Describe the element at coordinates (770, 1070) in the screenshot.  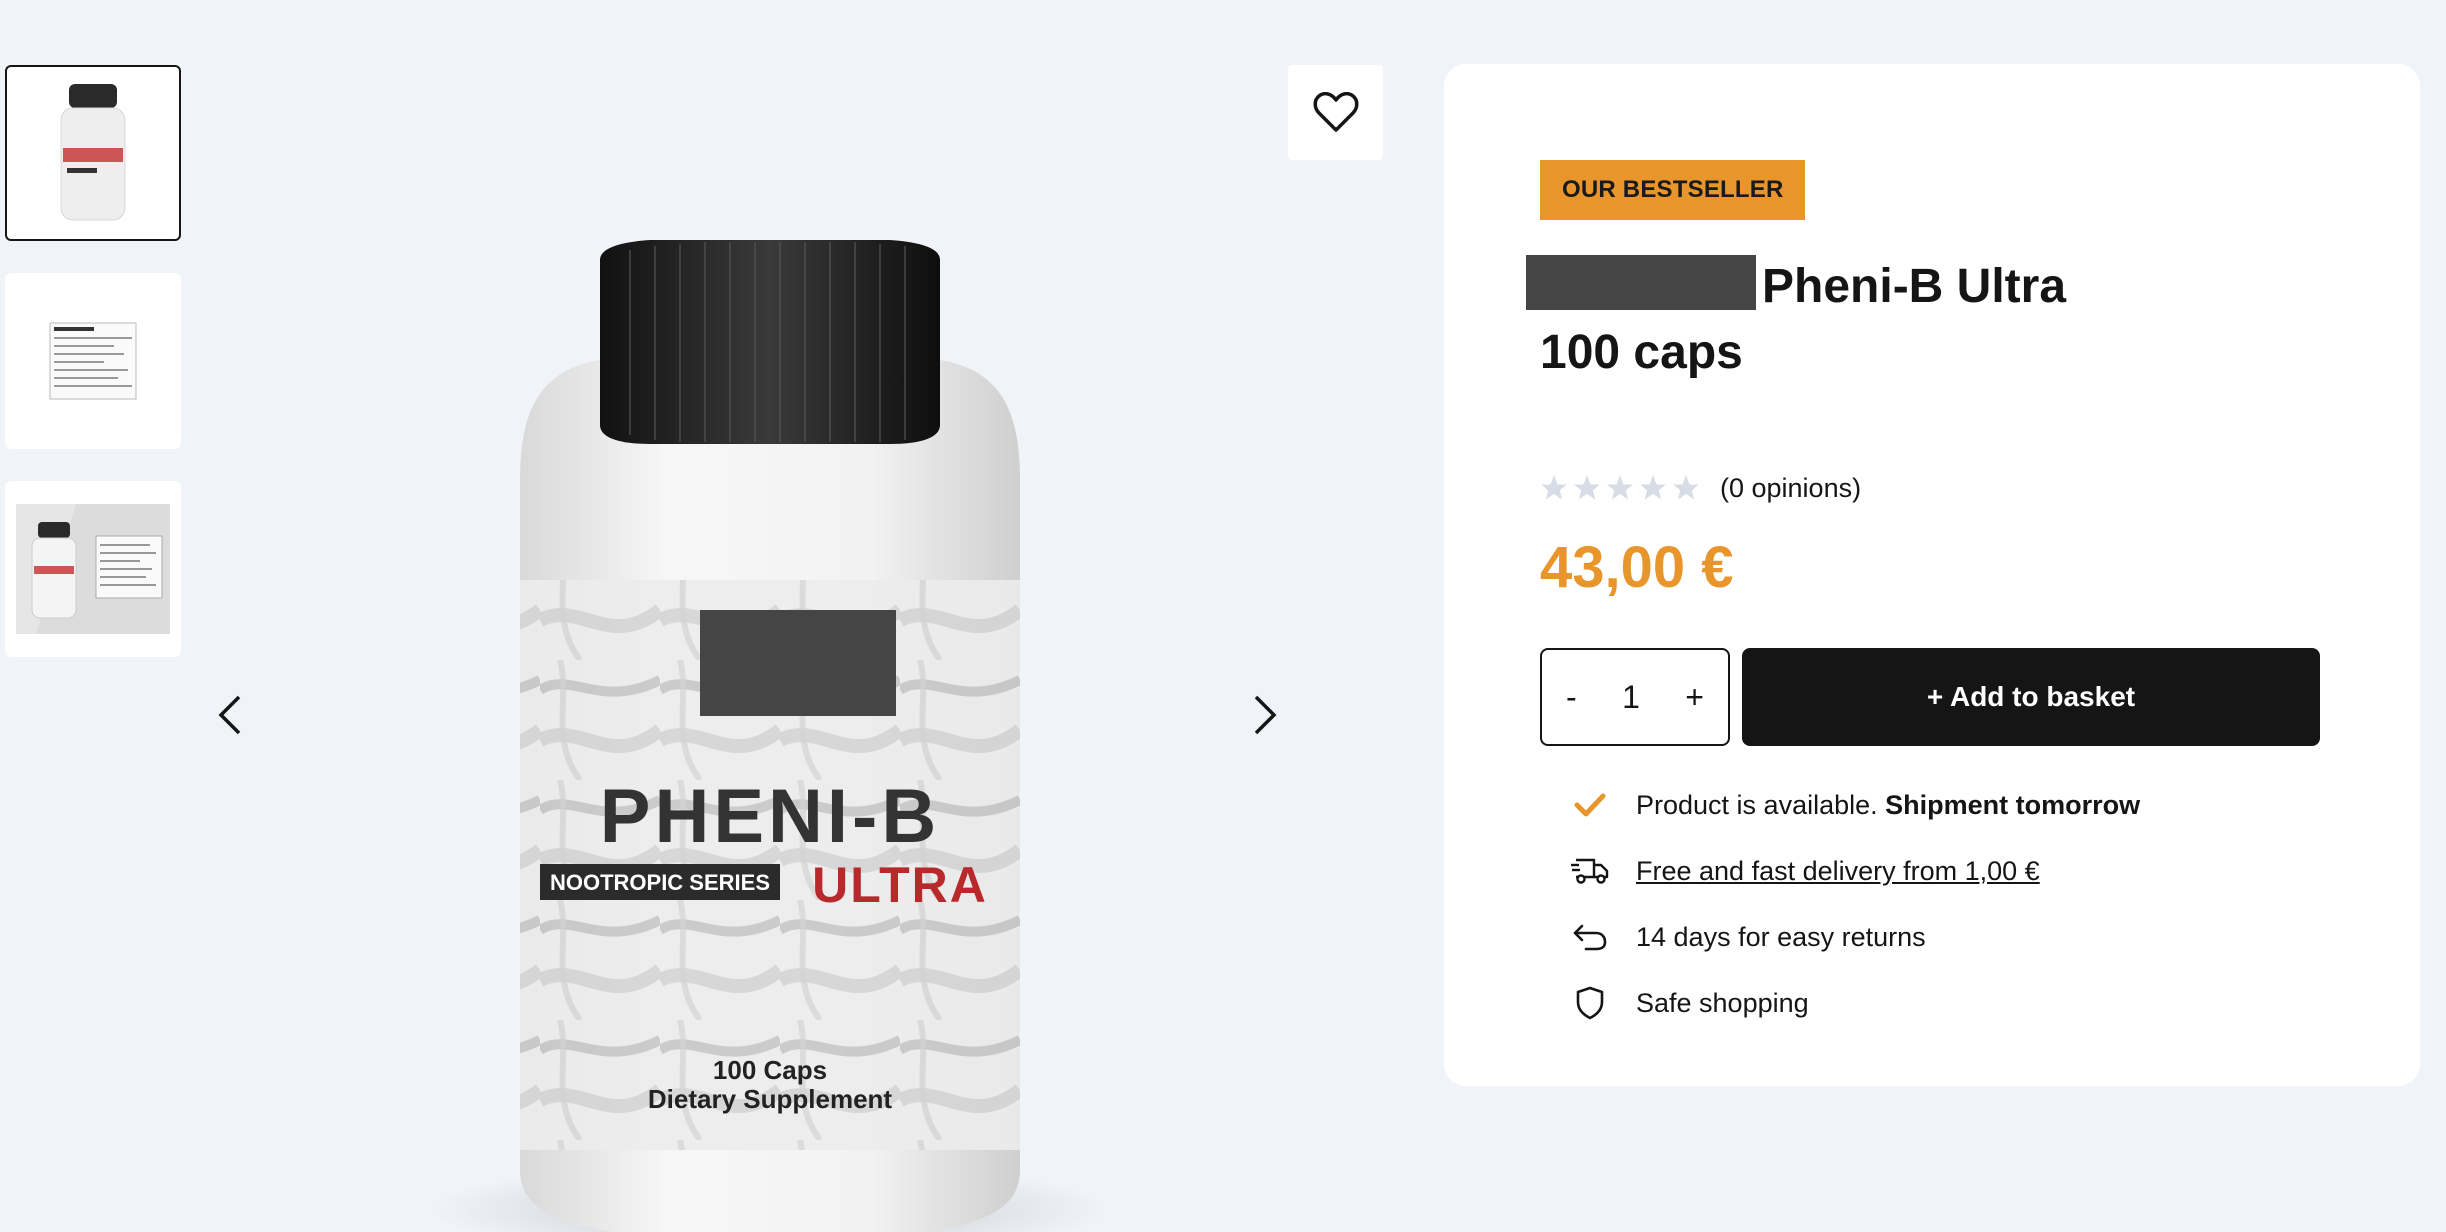
I see `bottle-caps-text: 100 Caps` at that location.